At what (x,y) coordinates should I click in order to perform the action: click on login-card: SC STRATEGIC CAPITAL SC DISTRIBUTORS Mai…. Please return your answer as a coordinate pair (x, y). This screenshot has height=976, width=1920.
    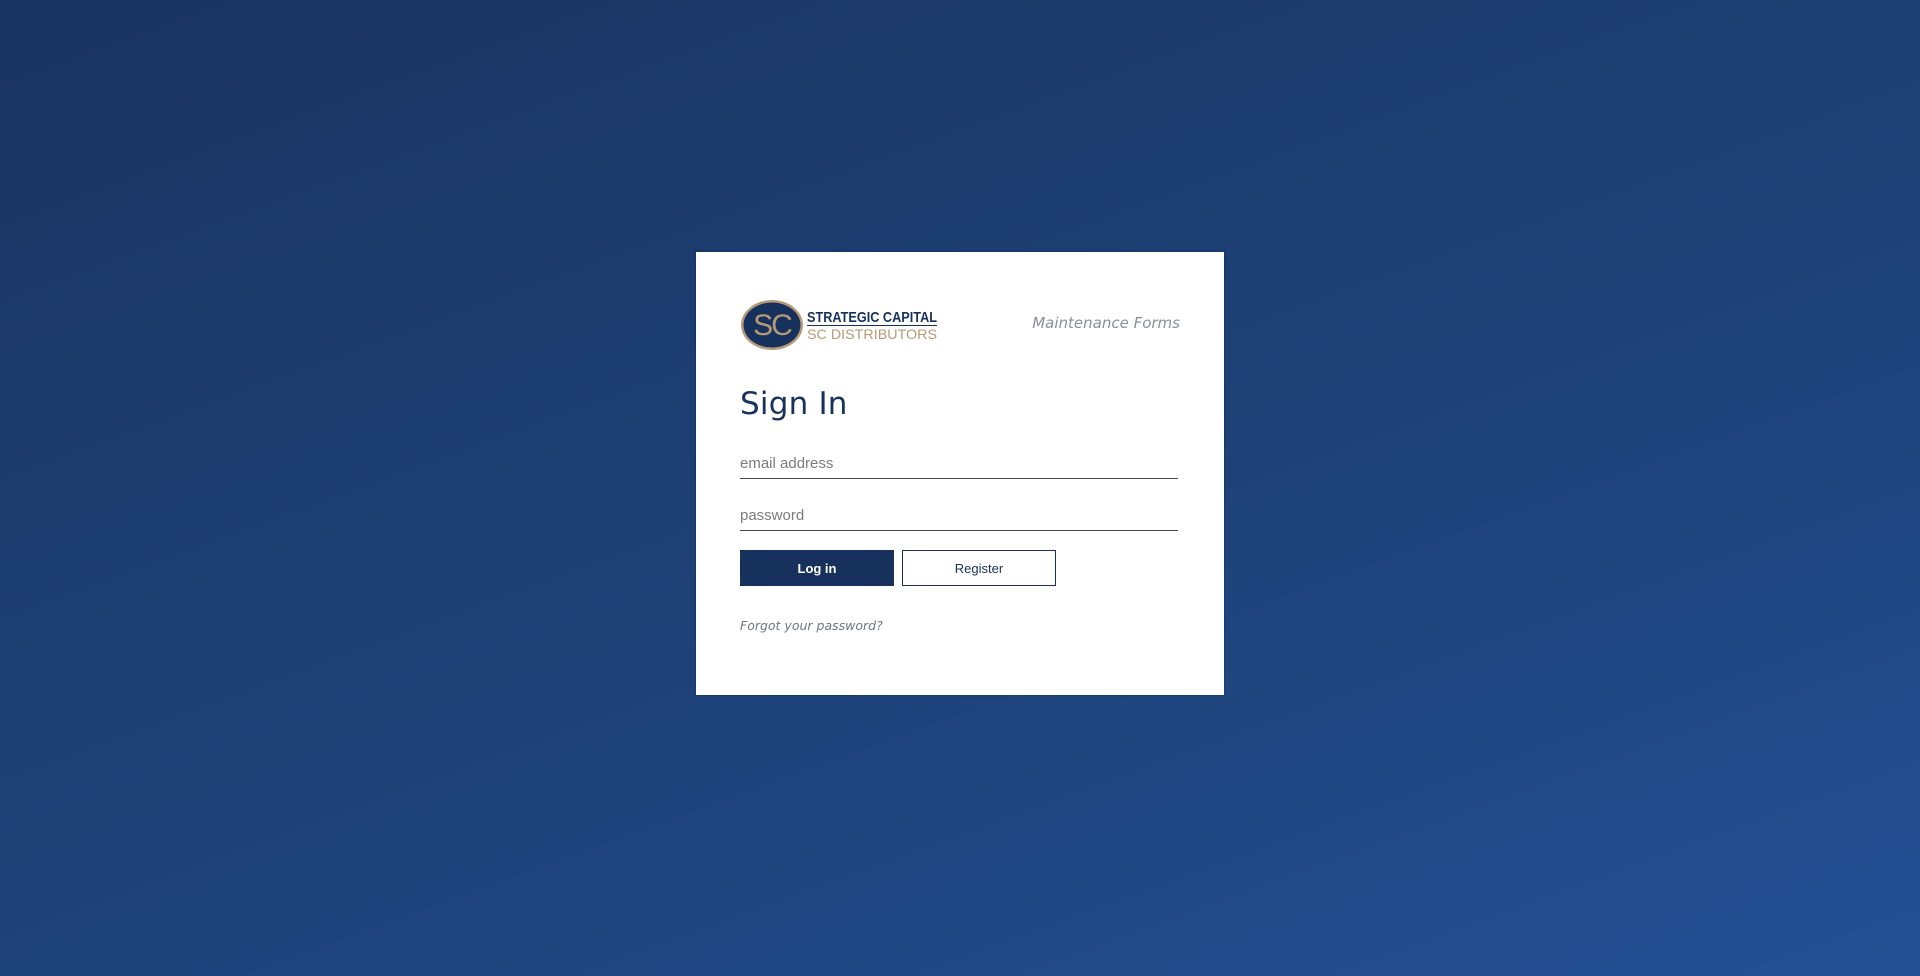
    Looking at the image, I should click on (960, 473).